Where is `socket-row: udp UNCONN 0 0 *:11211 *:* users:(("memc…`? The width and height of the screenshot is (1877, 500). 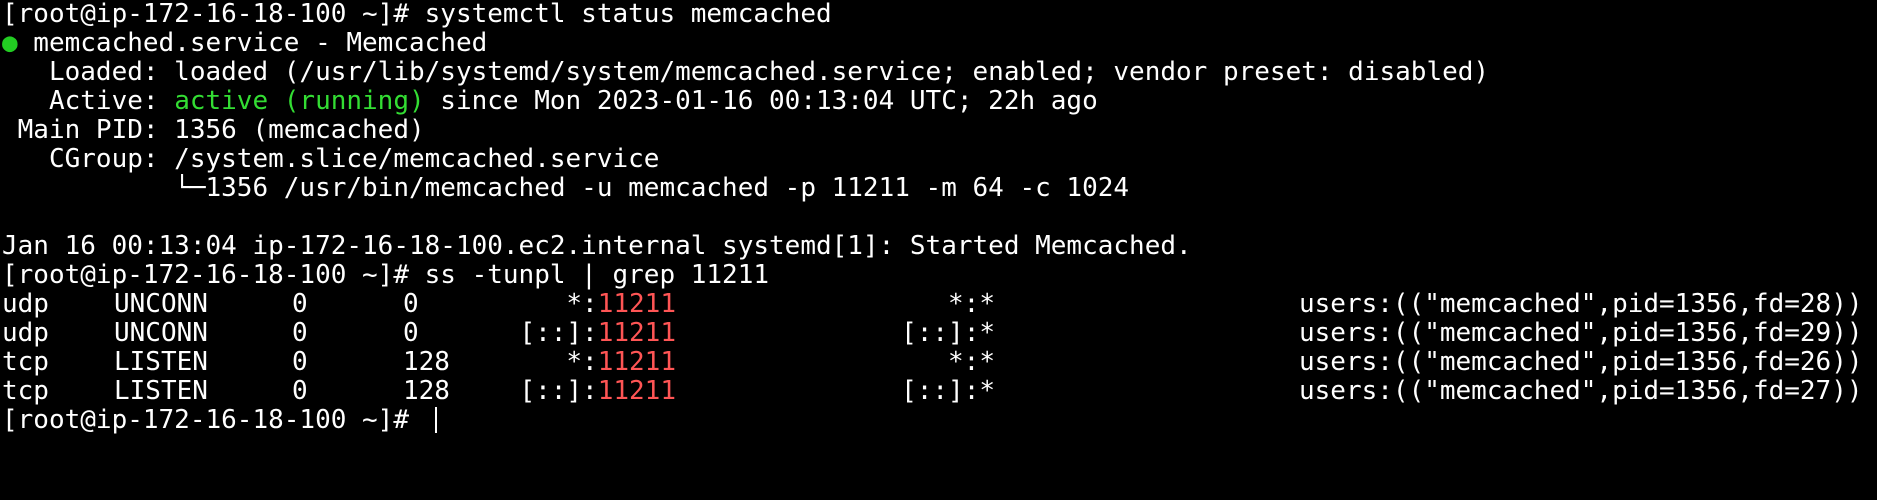 socket-row: udp UNCONN 0 0 *:11211 *:* users:(("memc… is located at coordinates (939, 304).